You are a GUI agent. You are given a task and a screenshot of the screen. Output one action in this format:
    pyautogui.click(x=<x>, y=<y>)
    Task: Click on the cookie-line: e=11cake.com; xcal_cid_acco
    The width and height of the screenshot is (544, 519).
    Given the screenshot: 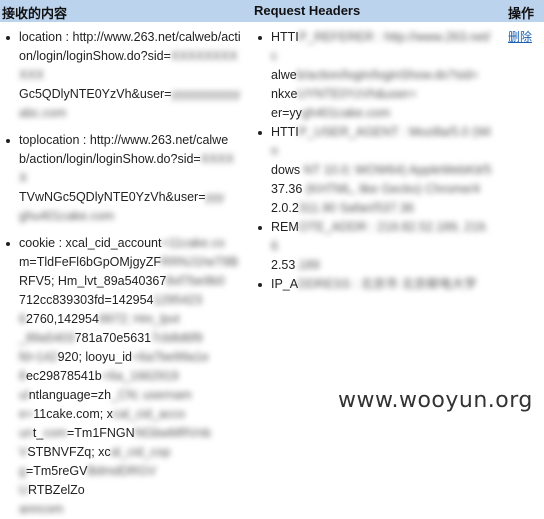 What is the action you would take?
    pyautogui.click(x=102, y=414)
    